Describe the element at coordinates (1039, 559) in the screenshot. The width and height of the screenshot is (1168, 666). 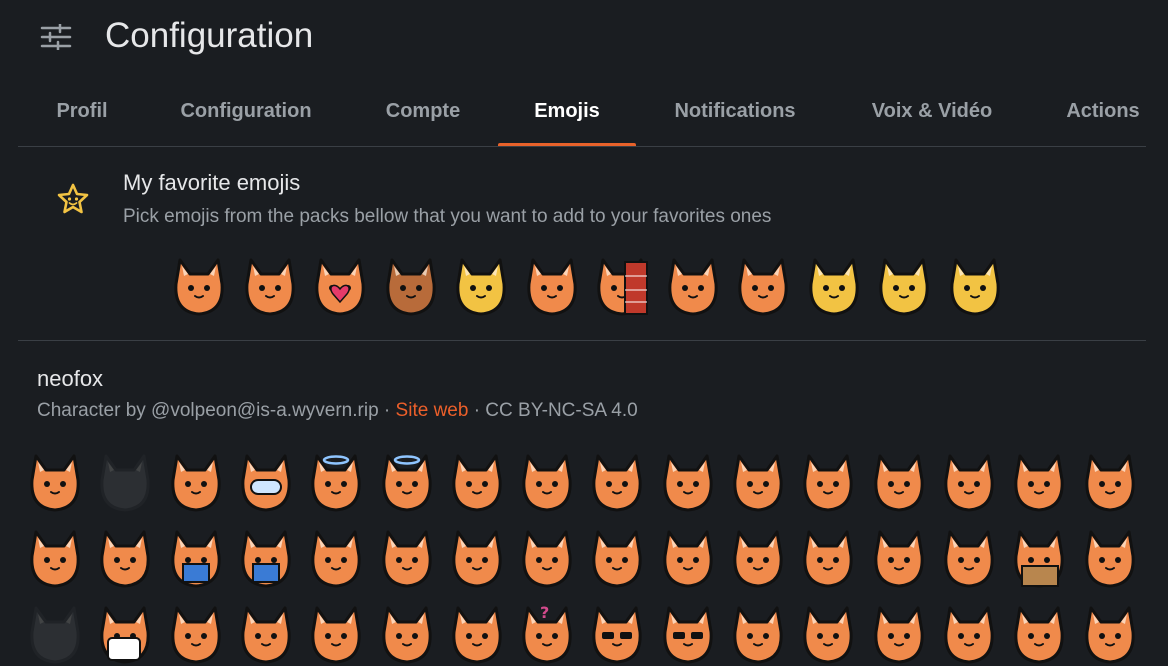
I see `pack-emoji-box` at that location.